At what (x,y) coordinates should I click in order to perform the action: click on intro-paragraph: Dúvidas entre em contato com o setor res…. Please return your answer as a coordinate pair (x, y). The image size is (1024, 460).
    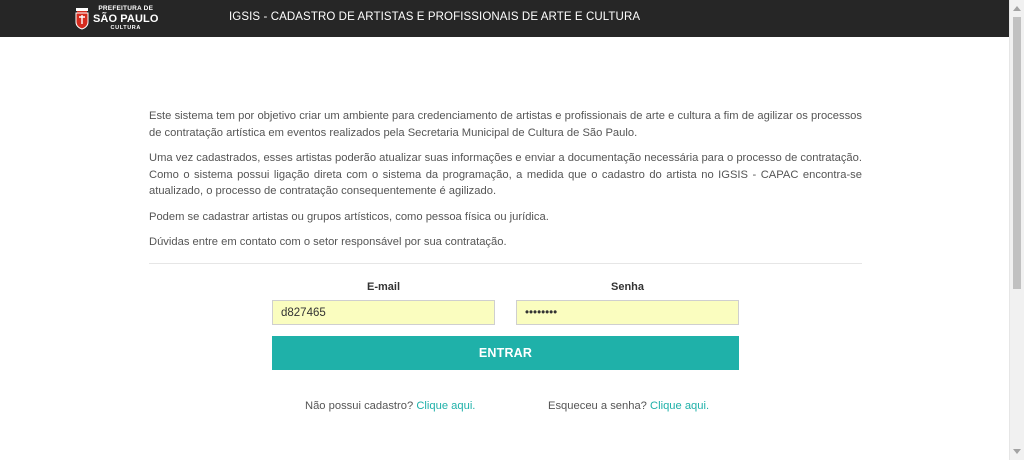
    Looking at the image, I should click on (328, 242).